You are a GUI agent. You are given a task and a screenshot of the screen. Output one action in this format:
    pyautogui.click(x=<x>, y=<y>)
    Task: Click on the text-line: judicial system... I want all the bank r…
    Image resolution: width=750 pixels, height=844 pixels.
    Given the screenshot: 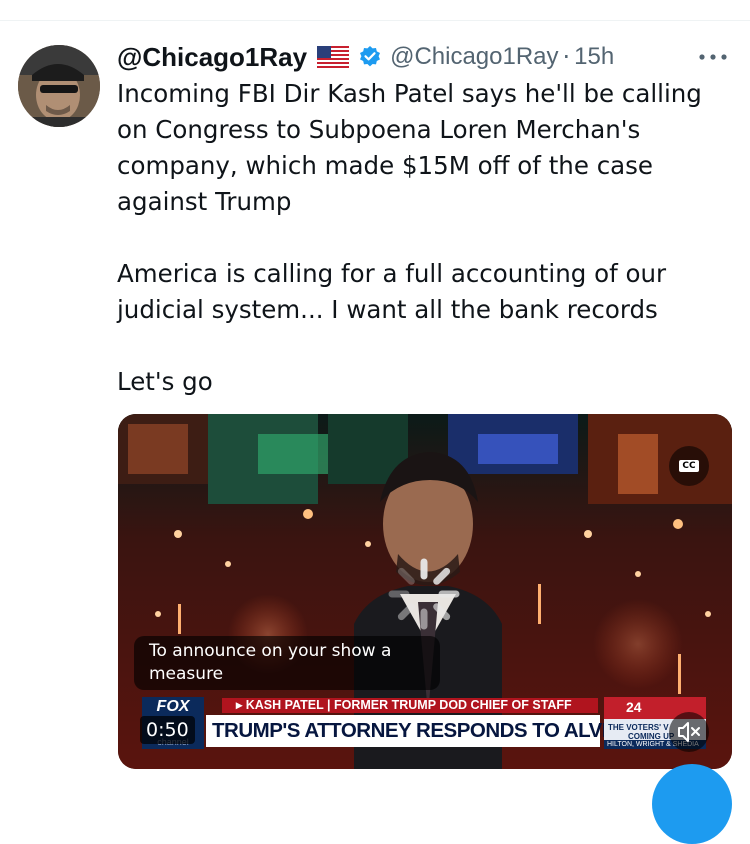 What is the action you would take?
    pyautogui.click(x=387, y=309)
    